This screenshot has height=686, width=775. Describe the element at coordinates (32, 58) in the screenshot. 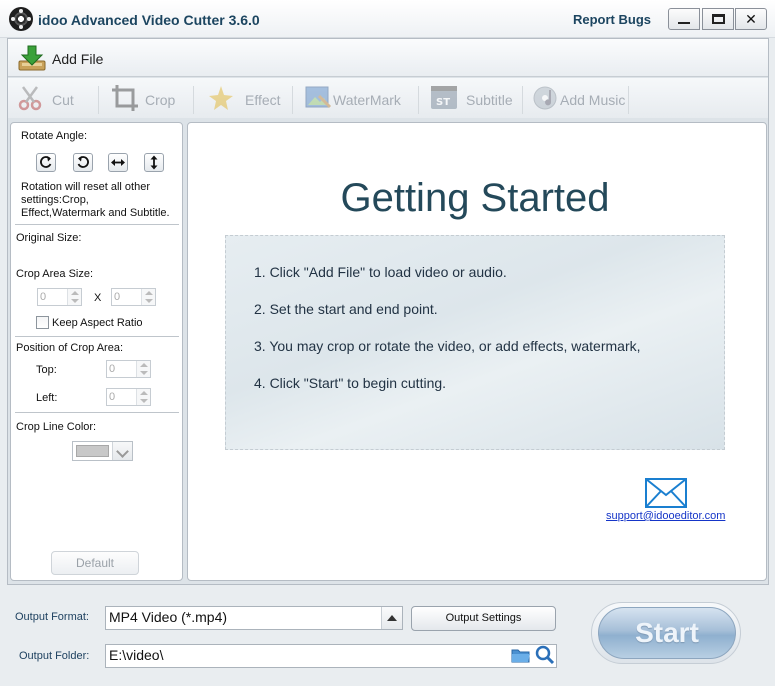

I see `download-arrow-icon` at that location.